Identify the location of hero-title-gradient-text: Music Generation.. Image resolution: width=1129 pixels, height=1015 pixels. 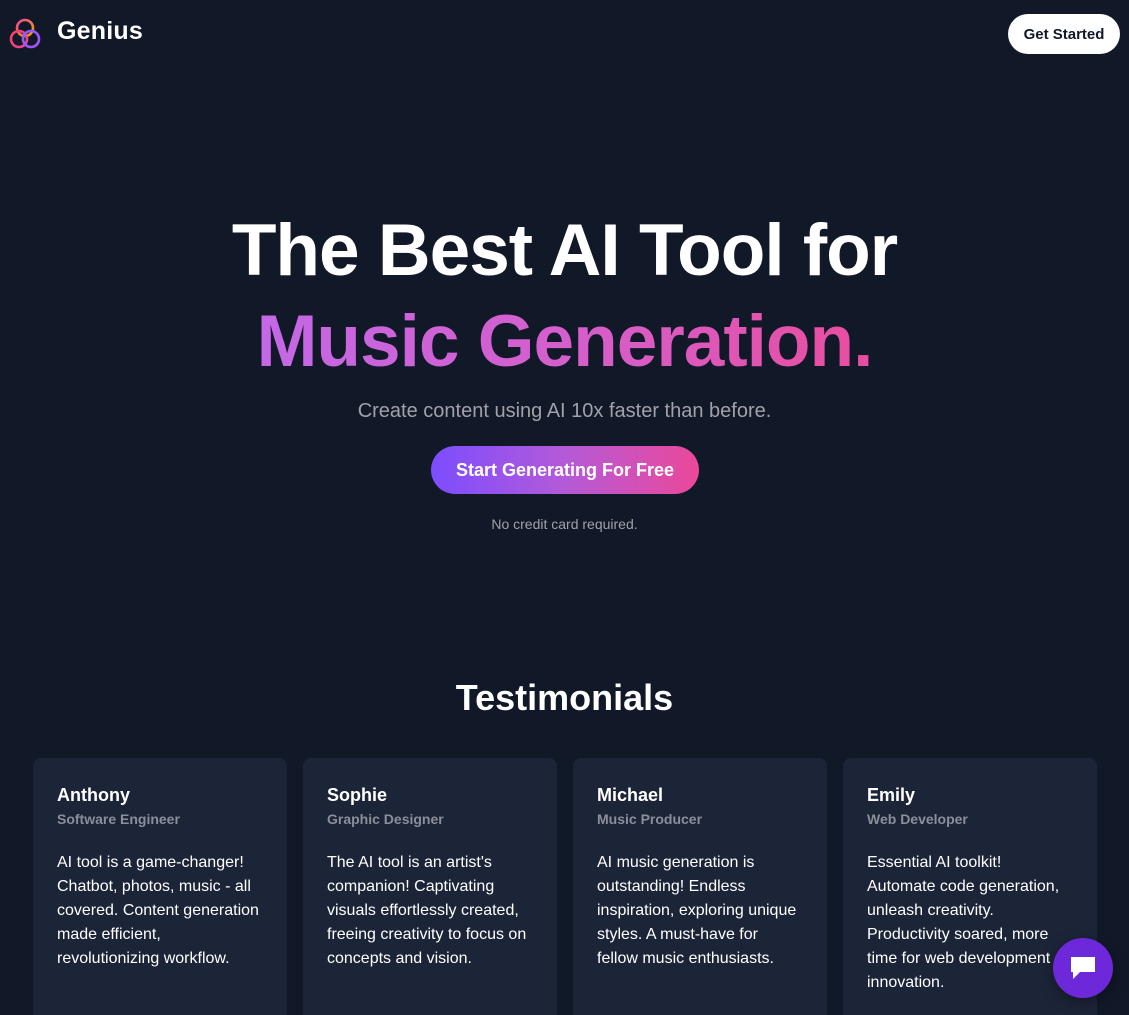
(565, 341).